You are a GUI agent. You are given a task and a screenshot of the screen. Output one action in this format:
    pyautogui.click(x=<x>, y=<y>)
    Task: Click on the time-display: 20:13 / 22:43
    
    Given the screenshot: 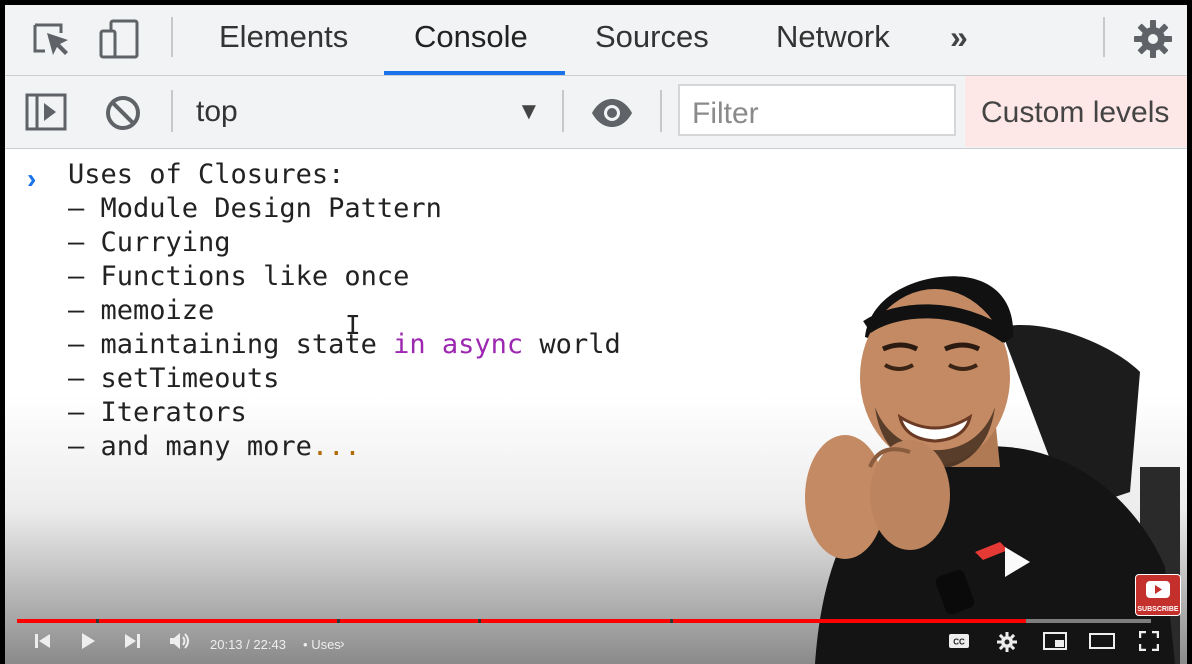 What is the action you would take?
    pyautogui.click(x=248, y=644)
    